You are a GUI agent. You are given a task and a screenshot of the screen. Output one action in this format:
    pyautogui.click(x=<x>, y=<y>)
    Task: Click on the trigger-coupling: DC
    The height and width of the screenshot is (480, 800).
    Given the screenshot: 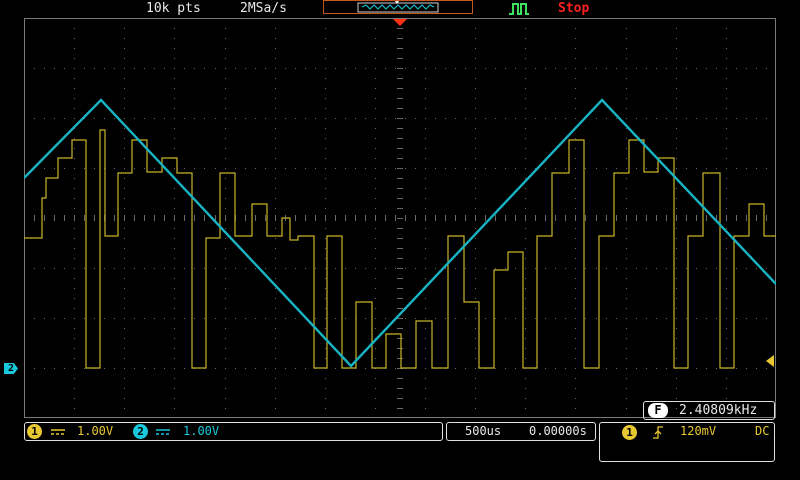 What is the action you would take?
    pyautogui.click(x=762, y=431)
    